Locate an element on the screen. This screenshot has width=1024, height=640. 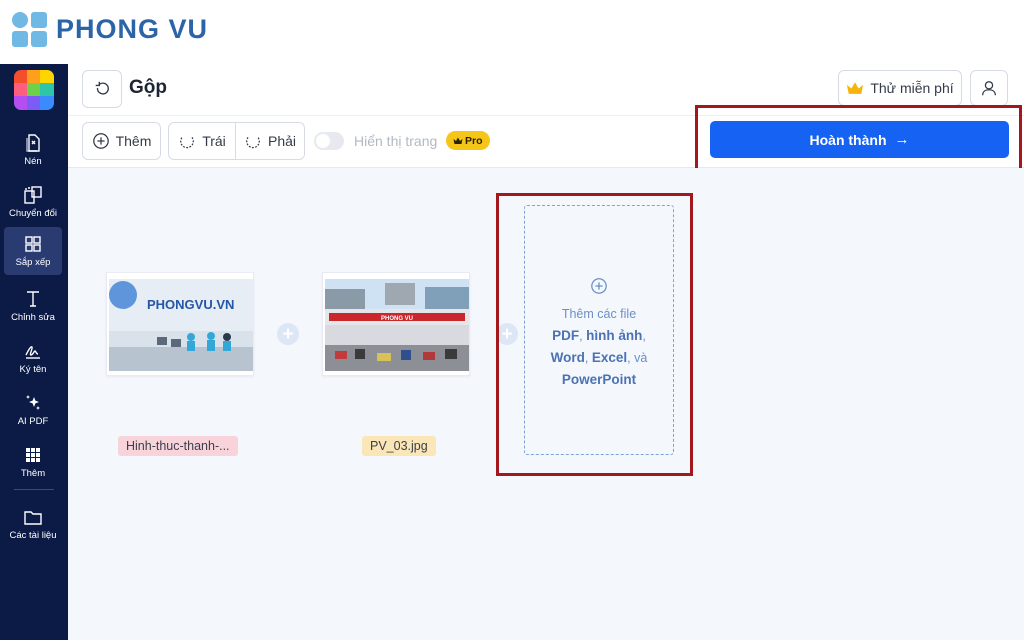
show-pages-label: Hiển thị trang is located at coordinates (396, 141).